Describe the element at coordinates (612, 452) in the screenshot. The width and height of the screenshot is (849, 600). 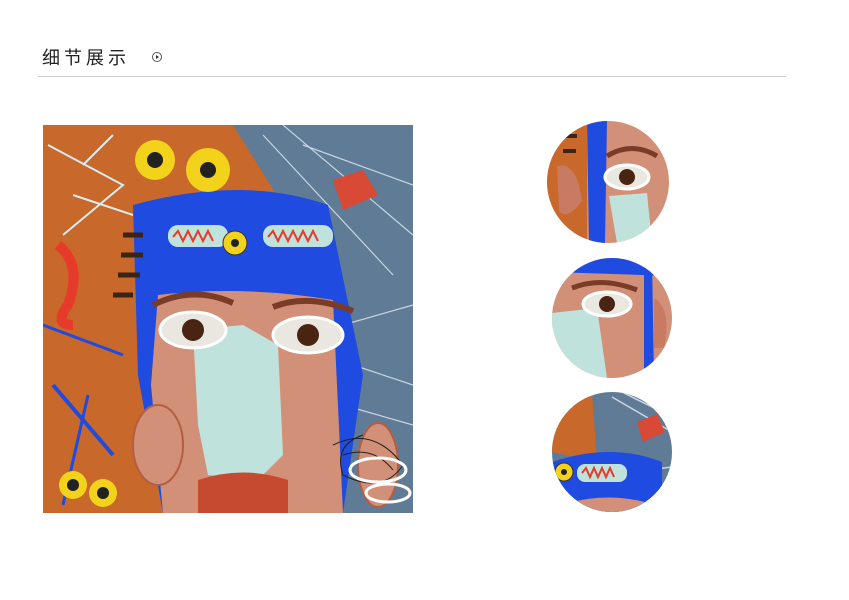
I see `detail-forehead-bottom` at that location.